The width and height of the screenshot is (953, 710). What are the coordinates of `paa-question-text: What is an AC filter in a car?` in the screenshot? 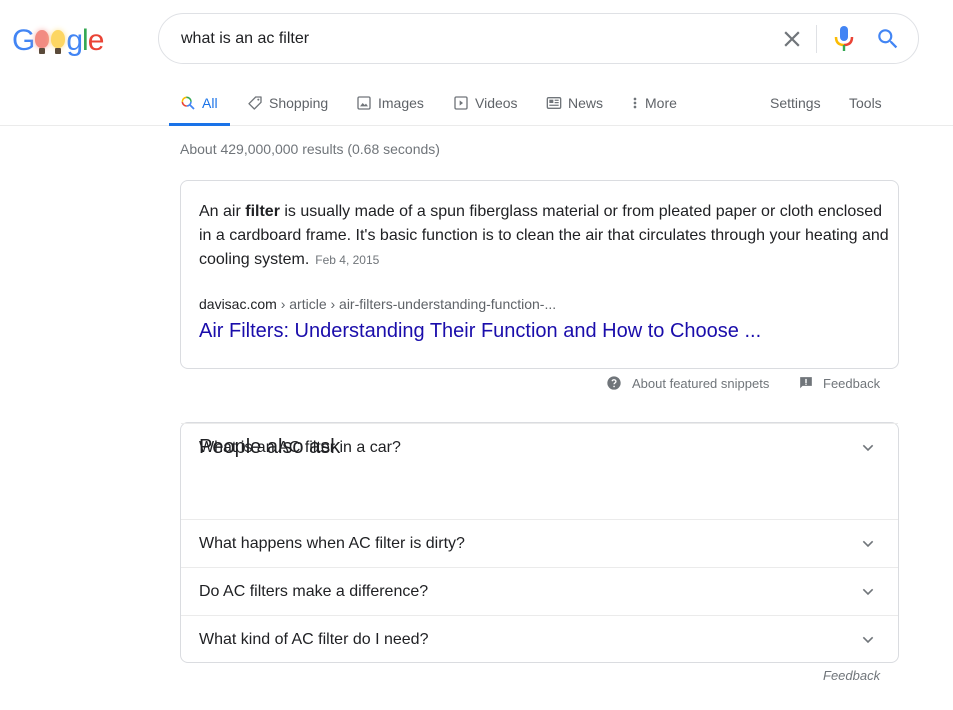 It's located at (300, 447).